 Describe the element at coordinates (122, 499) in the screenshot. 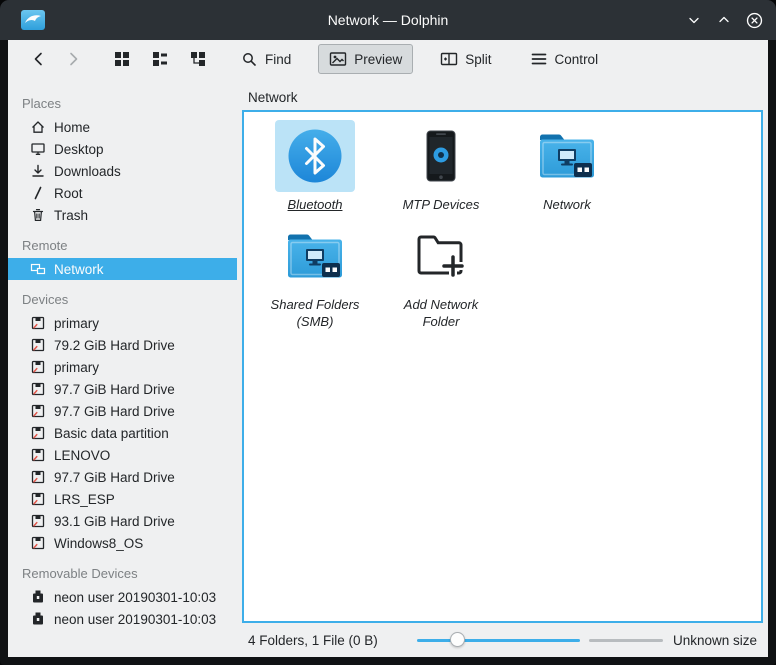

I see `sidebar-item-lrs-esp: LRS_ESP` at that location.